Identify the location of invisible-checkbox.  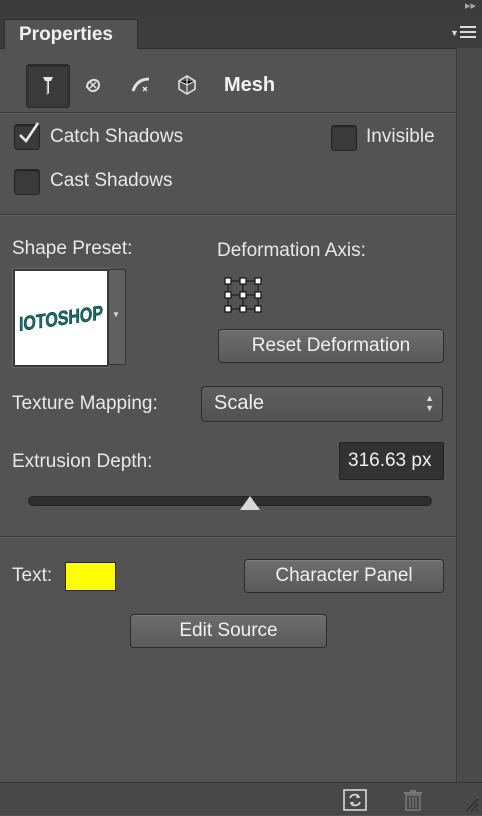
(344, 138).